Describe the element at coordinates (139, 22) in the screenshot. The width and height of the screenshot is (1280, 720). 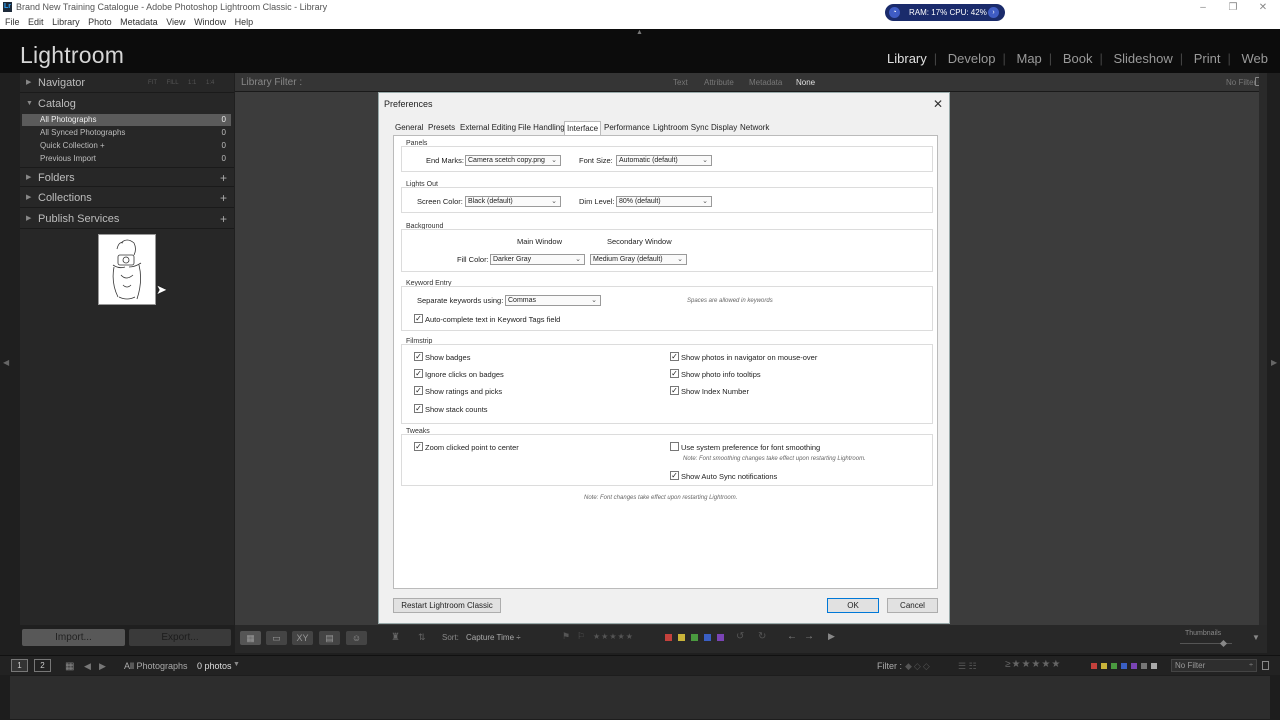
I see `menu-metadata: Metadata` at that location.